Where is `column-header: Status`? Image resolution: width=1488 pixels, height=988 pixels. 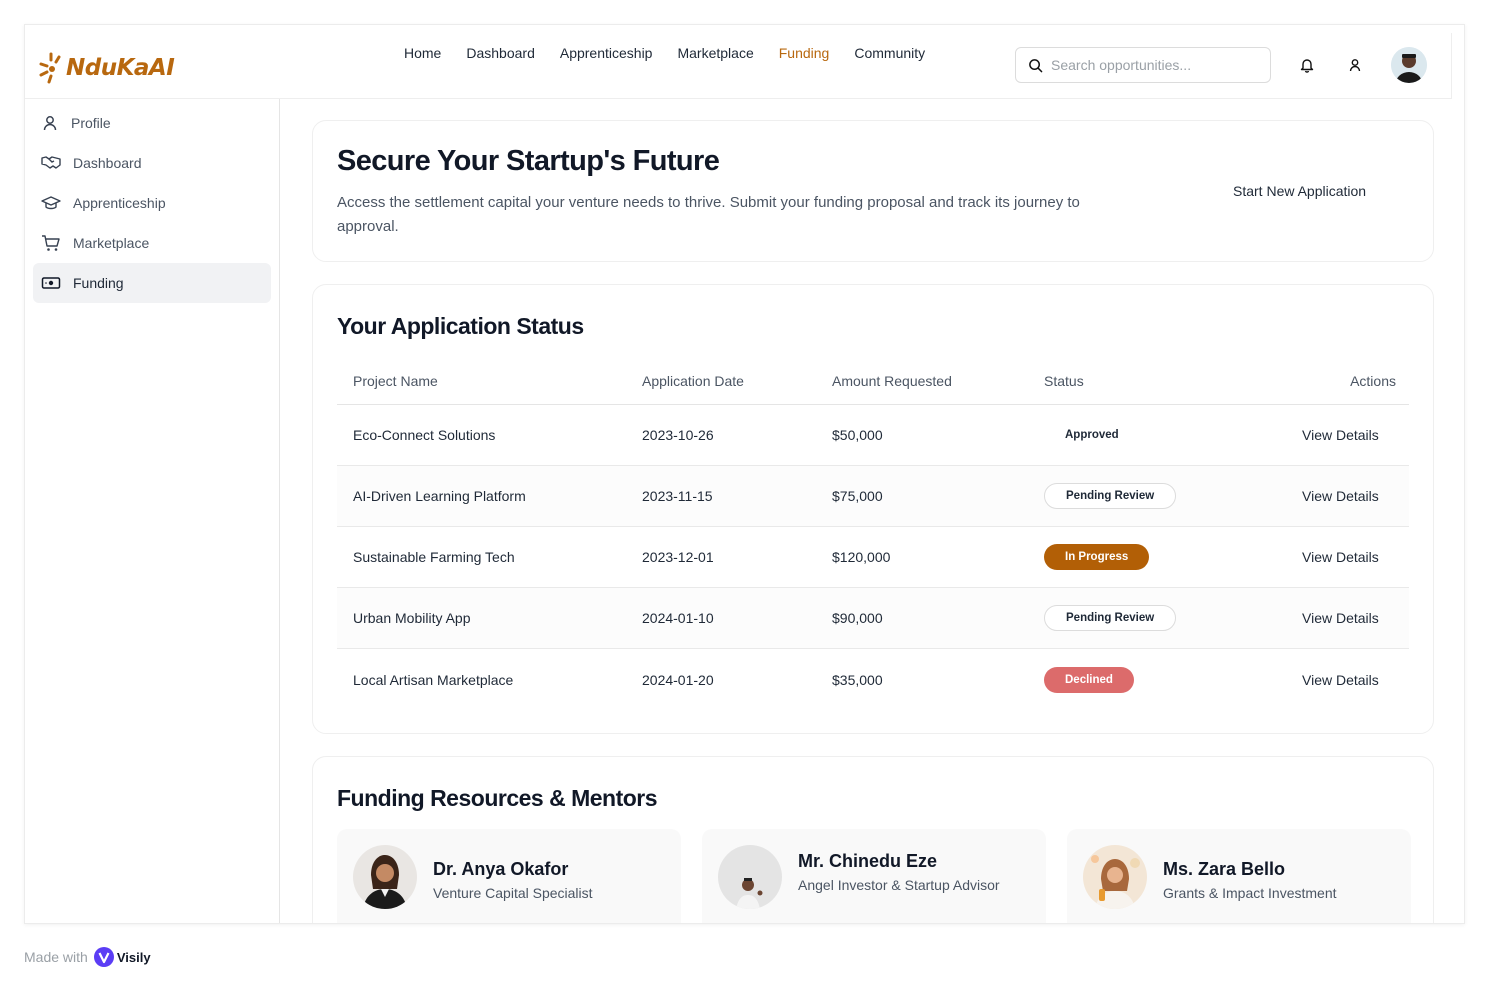
column-header: Status is located at coordinates (1064, 380).